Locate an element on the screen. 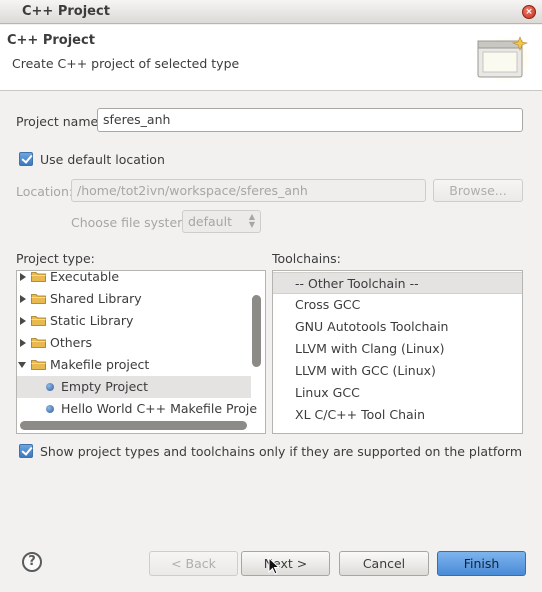 This screenshot has width=542, height=592. toolchain-item: -- Other Toolchain -- is located at coordinates (397, 283).